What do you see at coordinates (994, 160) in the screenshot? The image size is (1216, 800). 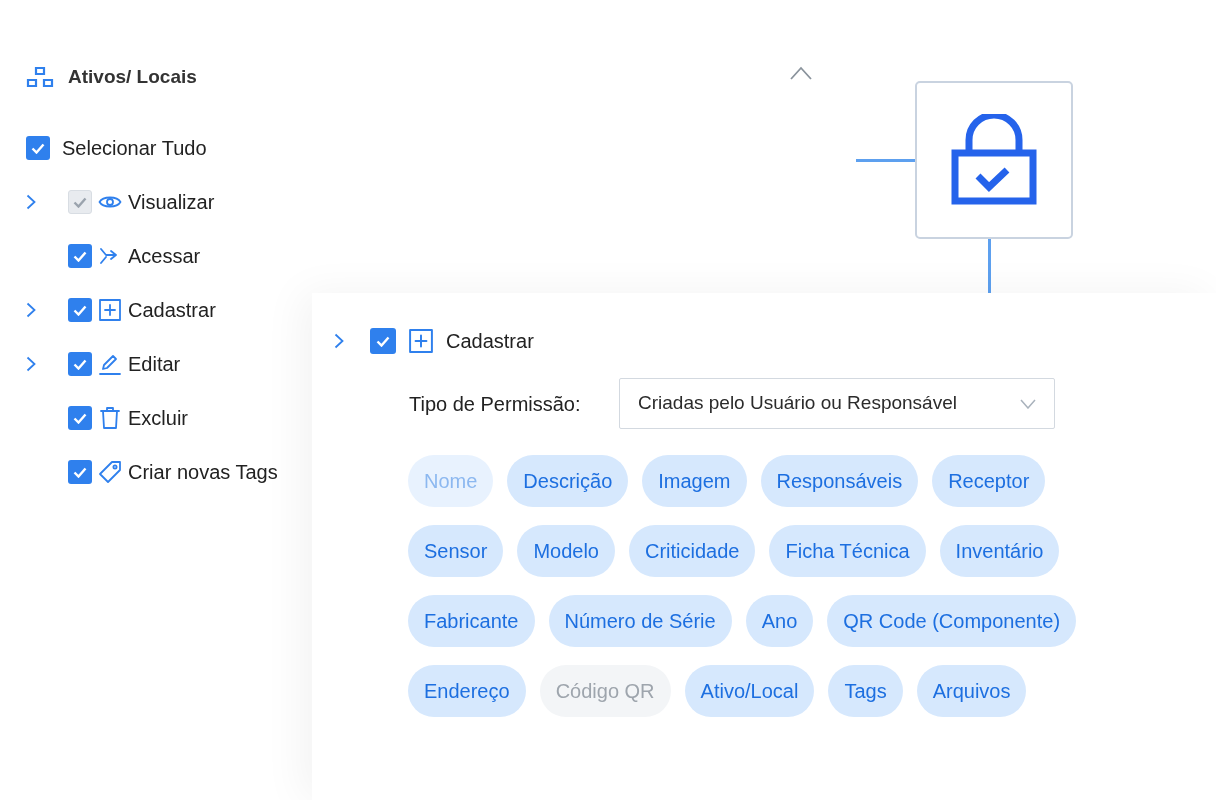 I see `lock-check-icon` at bounding box center [994, 160].